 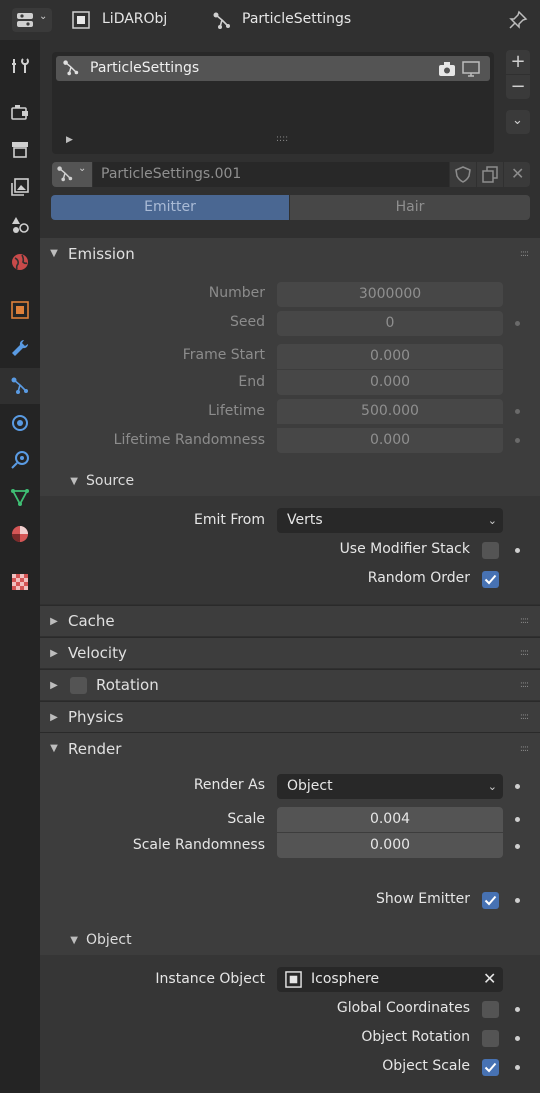 I want to click on material-tab, so click(x=20, y=534).